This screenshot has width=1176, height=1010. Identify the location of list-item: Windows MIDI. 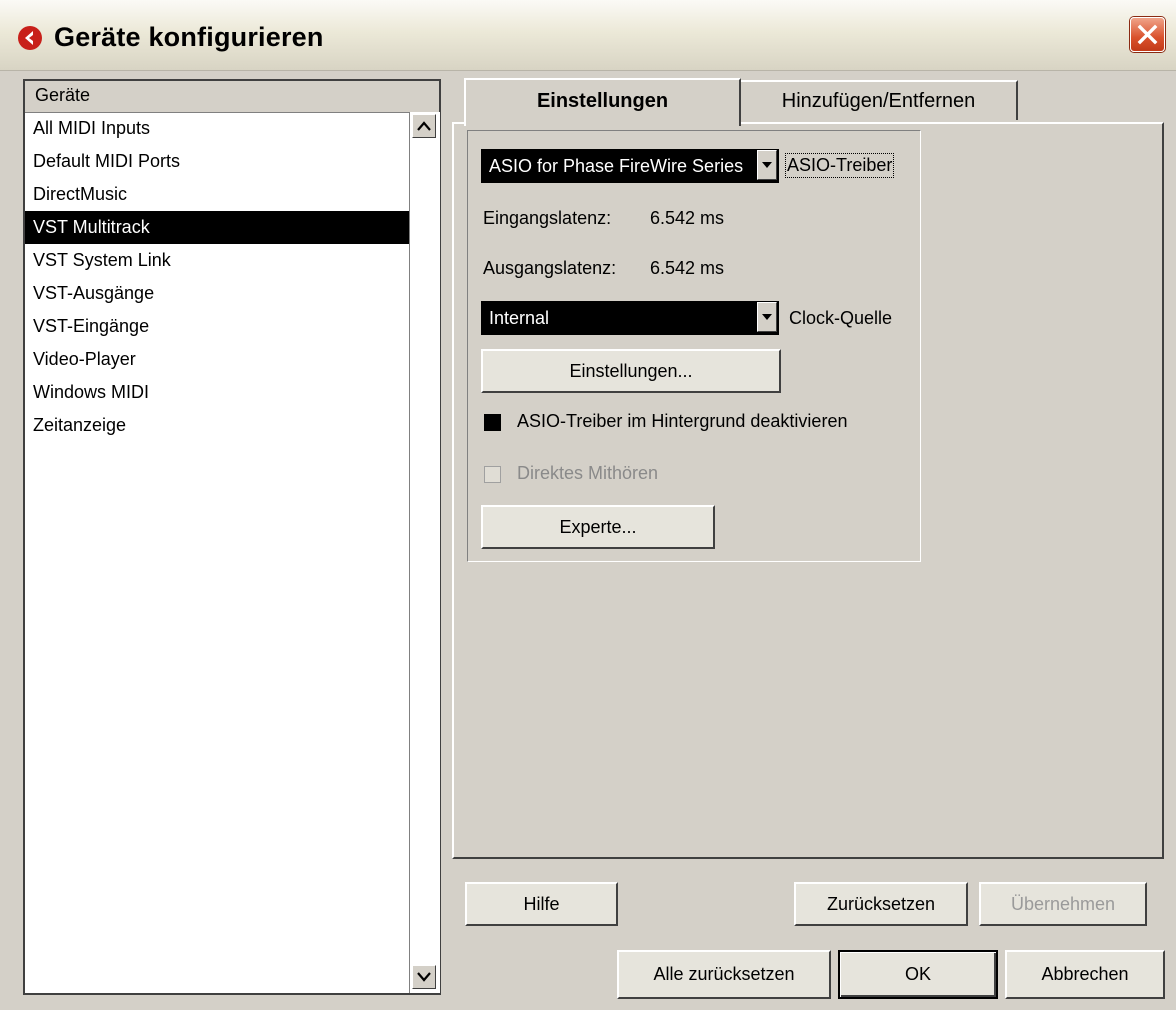
(217, 392).